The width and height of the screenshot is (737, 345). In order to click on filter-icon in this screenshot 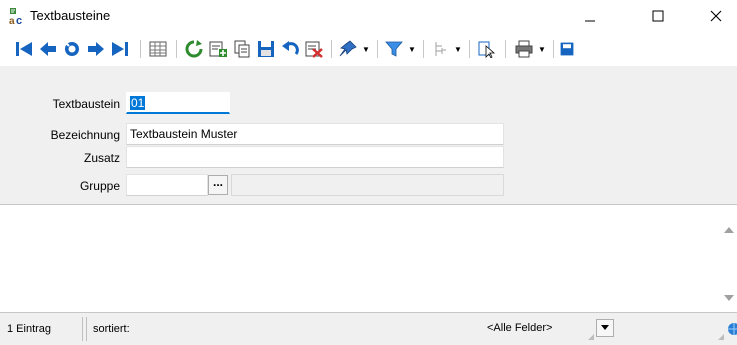, I will do `click(394, 49)`.